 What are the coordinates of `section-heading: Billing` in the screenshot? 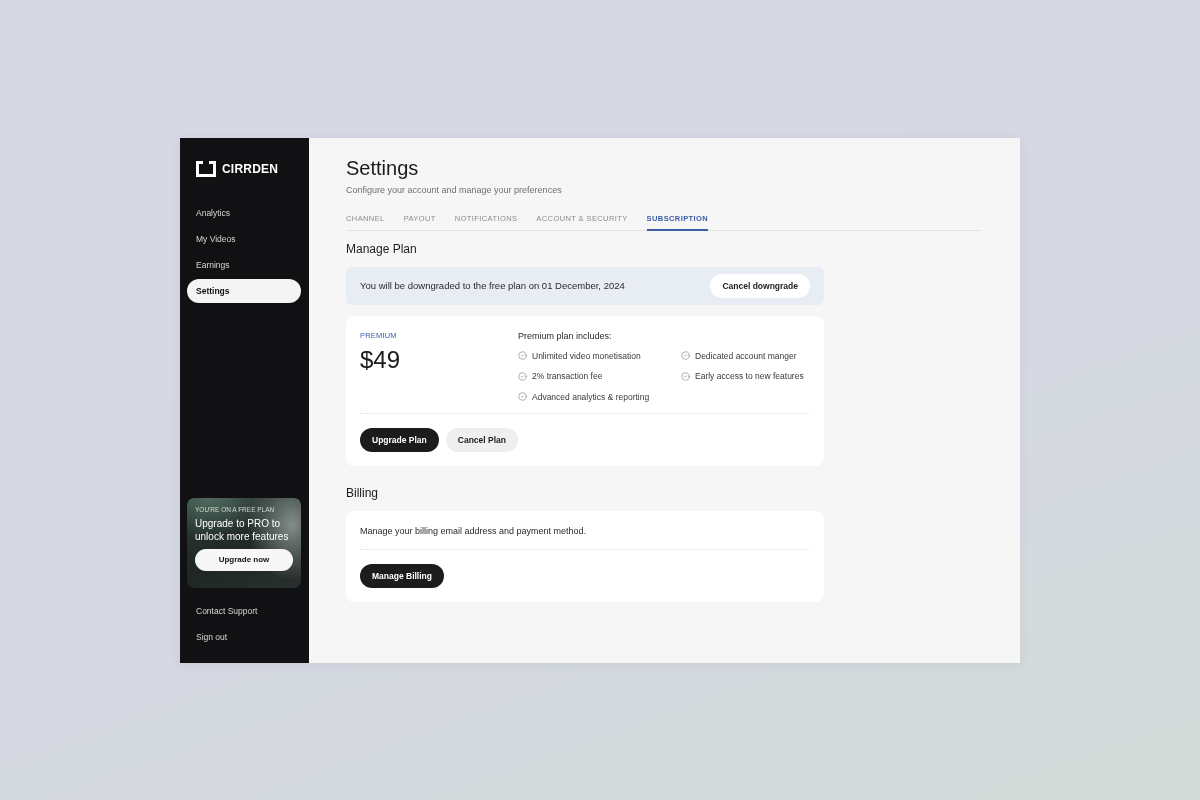 It's located at (362, 492).